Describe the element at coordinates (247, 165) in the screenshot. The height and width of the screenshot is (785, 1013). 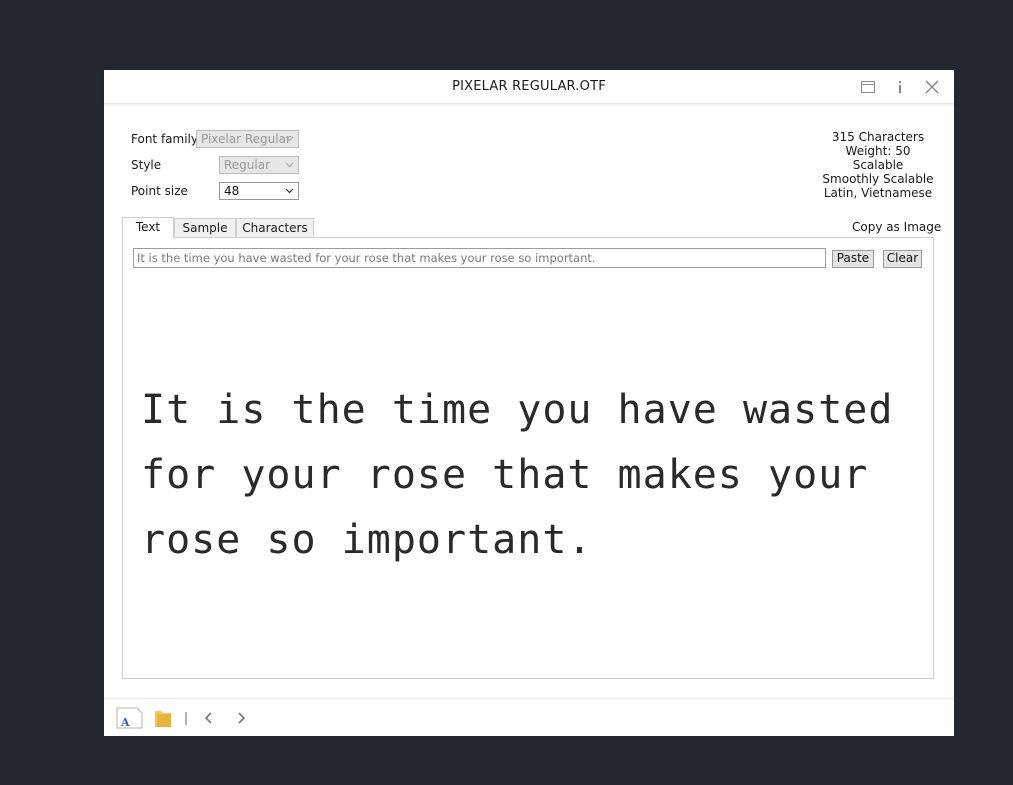
I see `style-value: Regular` at that location.